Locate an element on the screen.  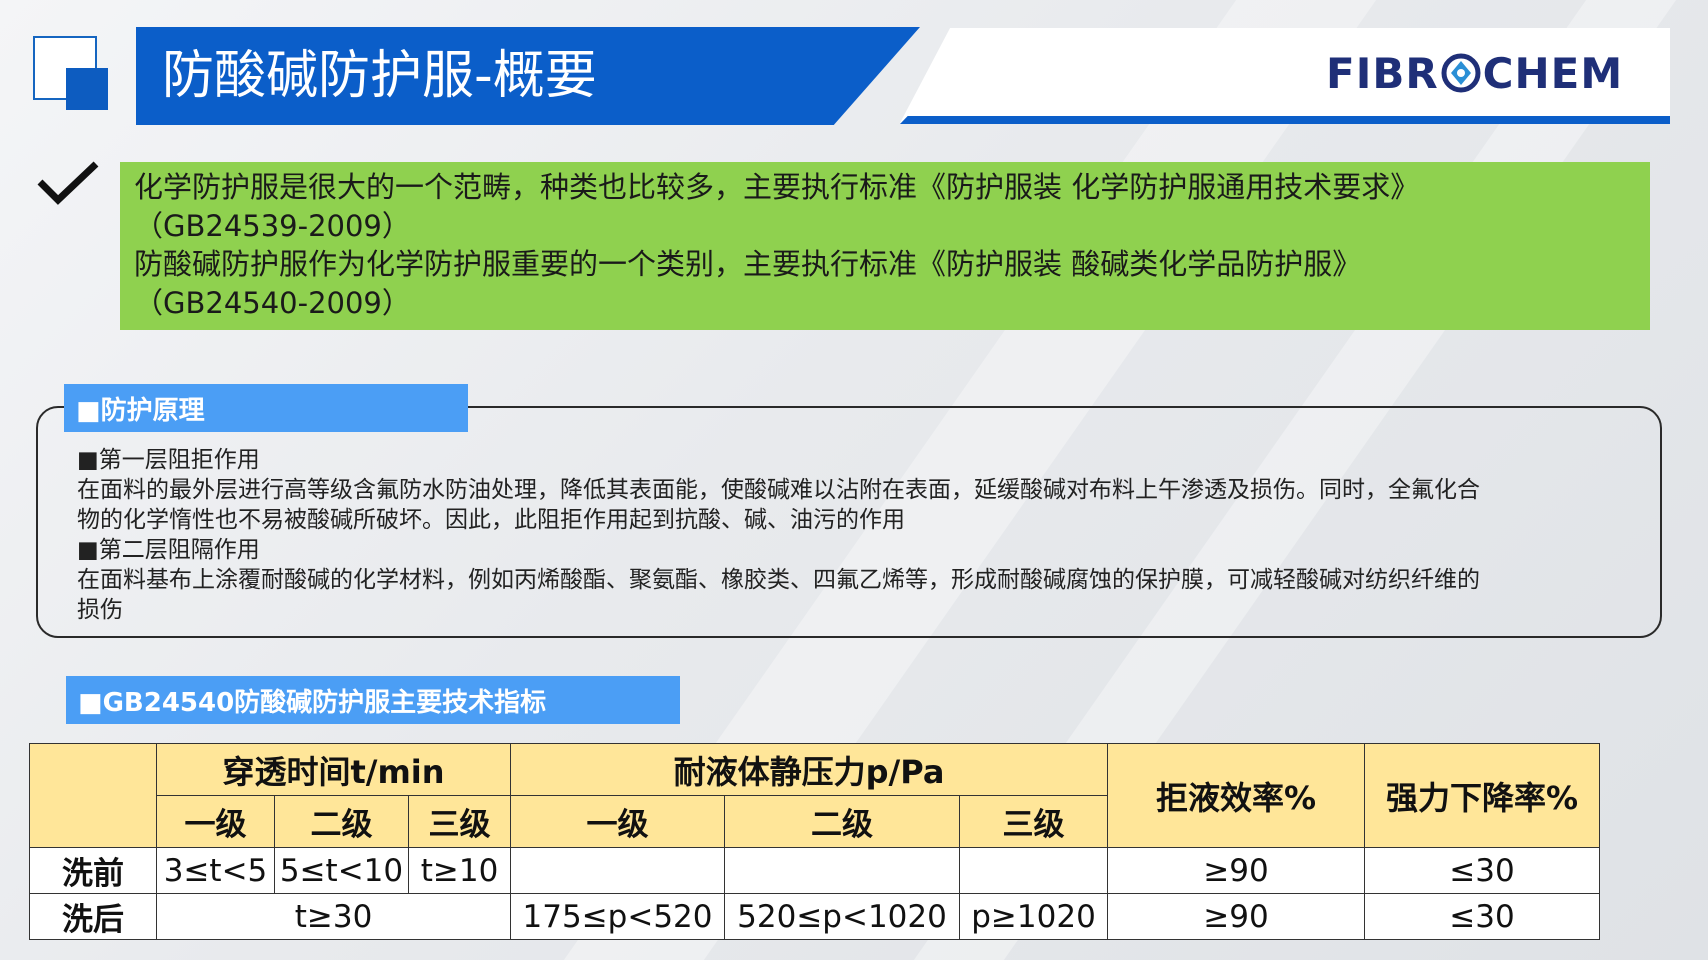
header-pen-level-3: 三级 is located at coordinates (459, 821).